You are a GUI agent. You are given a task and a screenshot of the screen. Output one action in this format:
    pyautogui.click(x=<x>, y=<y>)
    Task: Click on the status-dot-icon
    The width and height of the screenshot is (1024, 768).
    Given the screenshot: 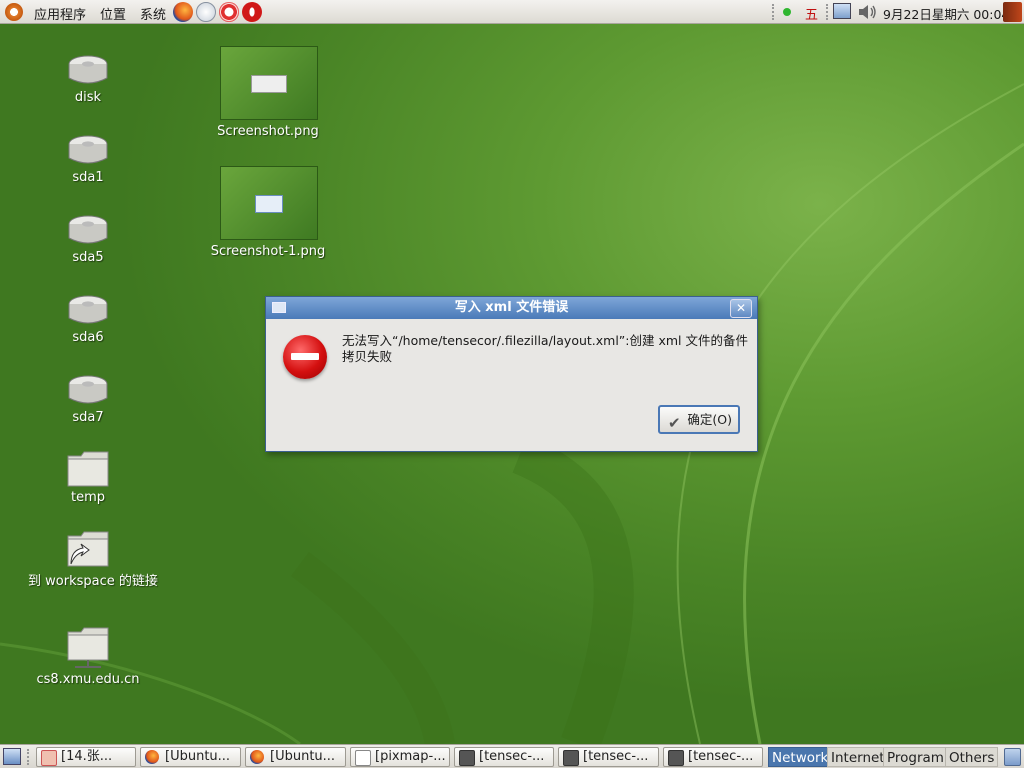 What is the action you would take?
    pyautogui.click(x=787, y=12)
    